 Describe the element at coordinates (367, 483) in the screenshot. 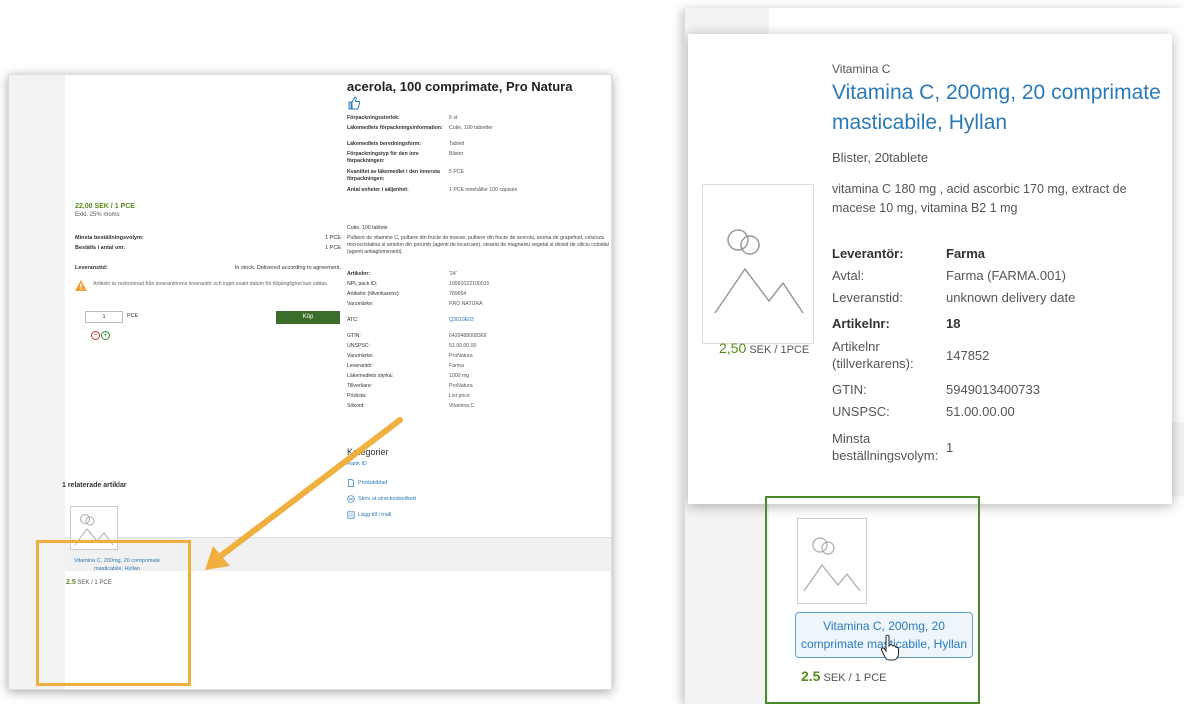

I see `product-sheet-link: Produktblad` at that location.